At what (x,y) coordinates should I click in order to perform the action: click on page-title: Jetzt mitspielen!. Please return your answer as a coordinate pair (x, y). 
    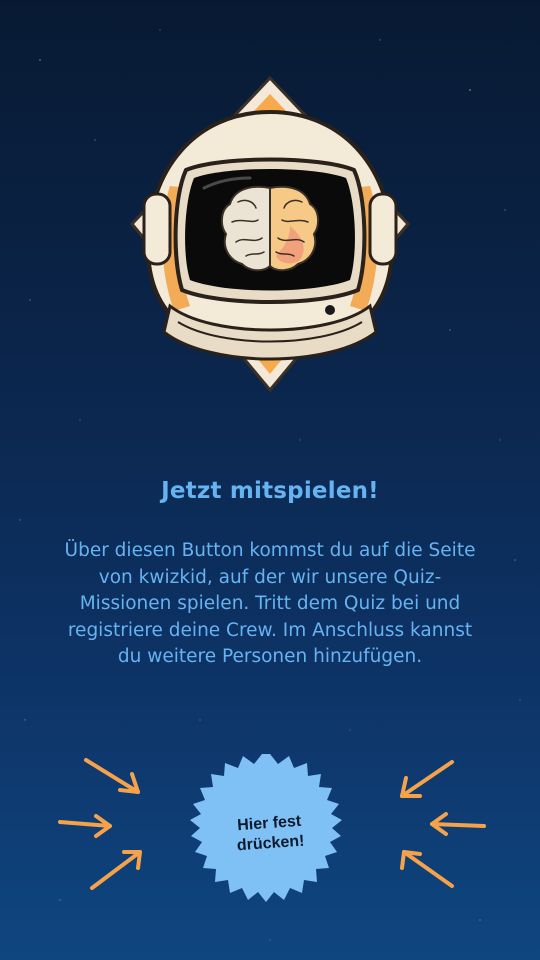
    Looking at the image, I should click on (270, 491).